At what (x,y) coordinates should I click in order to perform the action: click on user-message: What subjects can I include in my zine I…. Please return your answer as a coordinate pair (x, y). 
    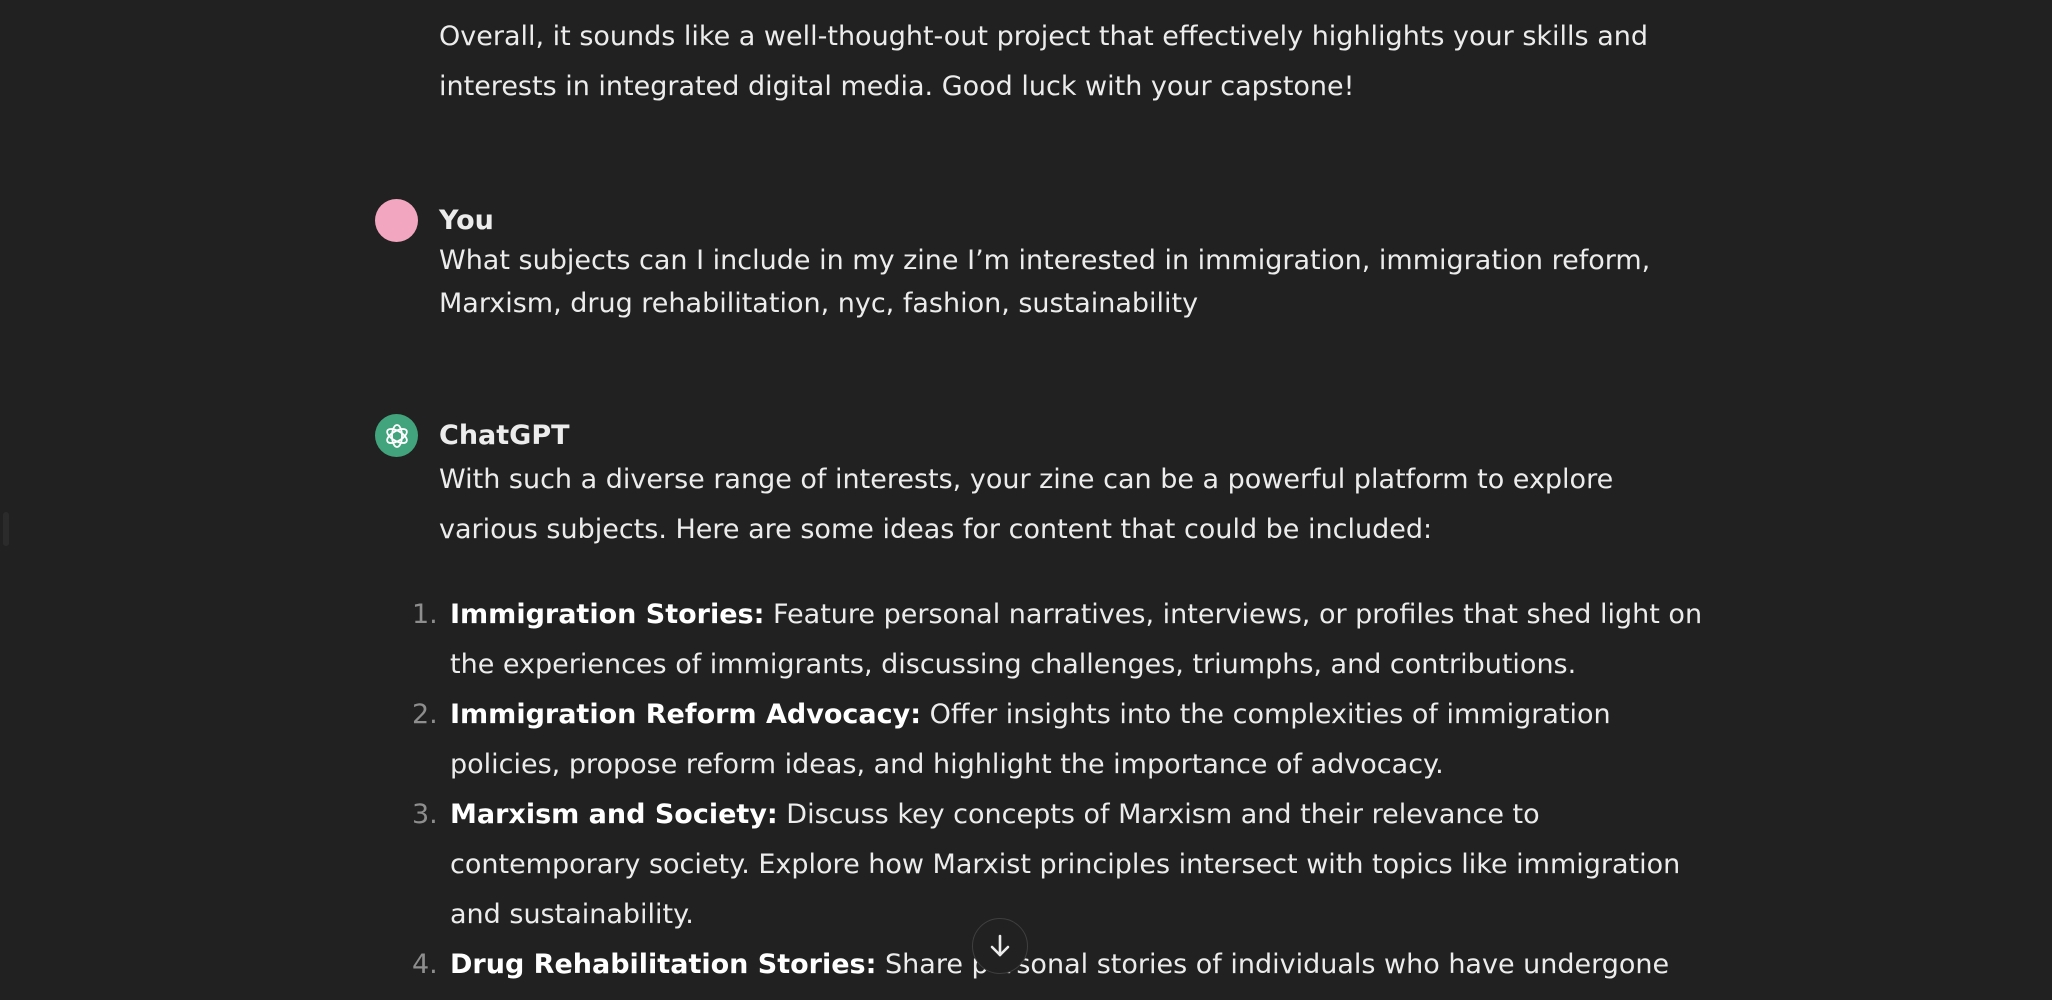
    Looking at the image, I should click on (1045, 282).